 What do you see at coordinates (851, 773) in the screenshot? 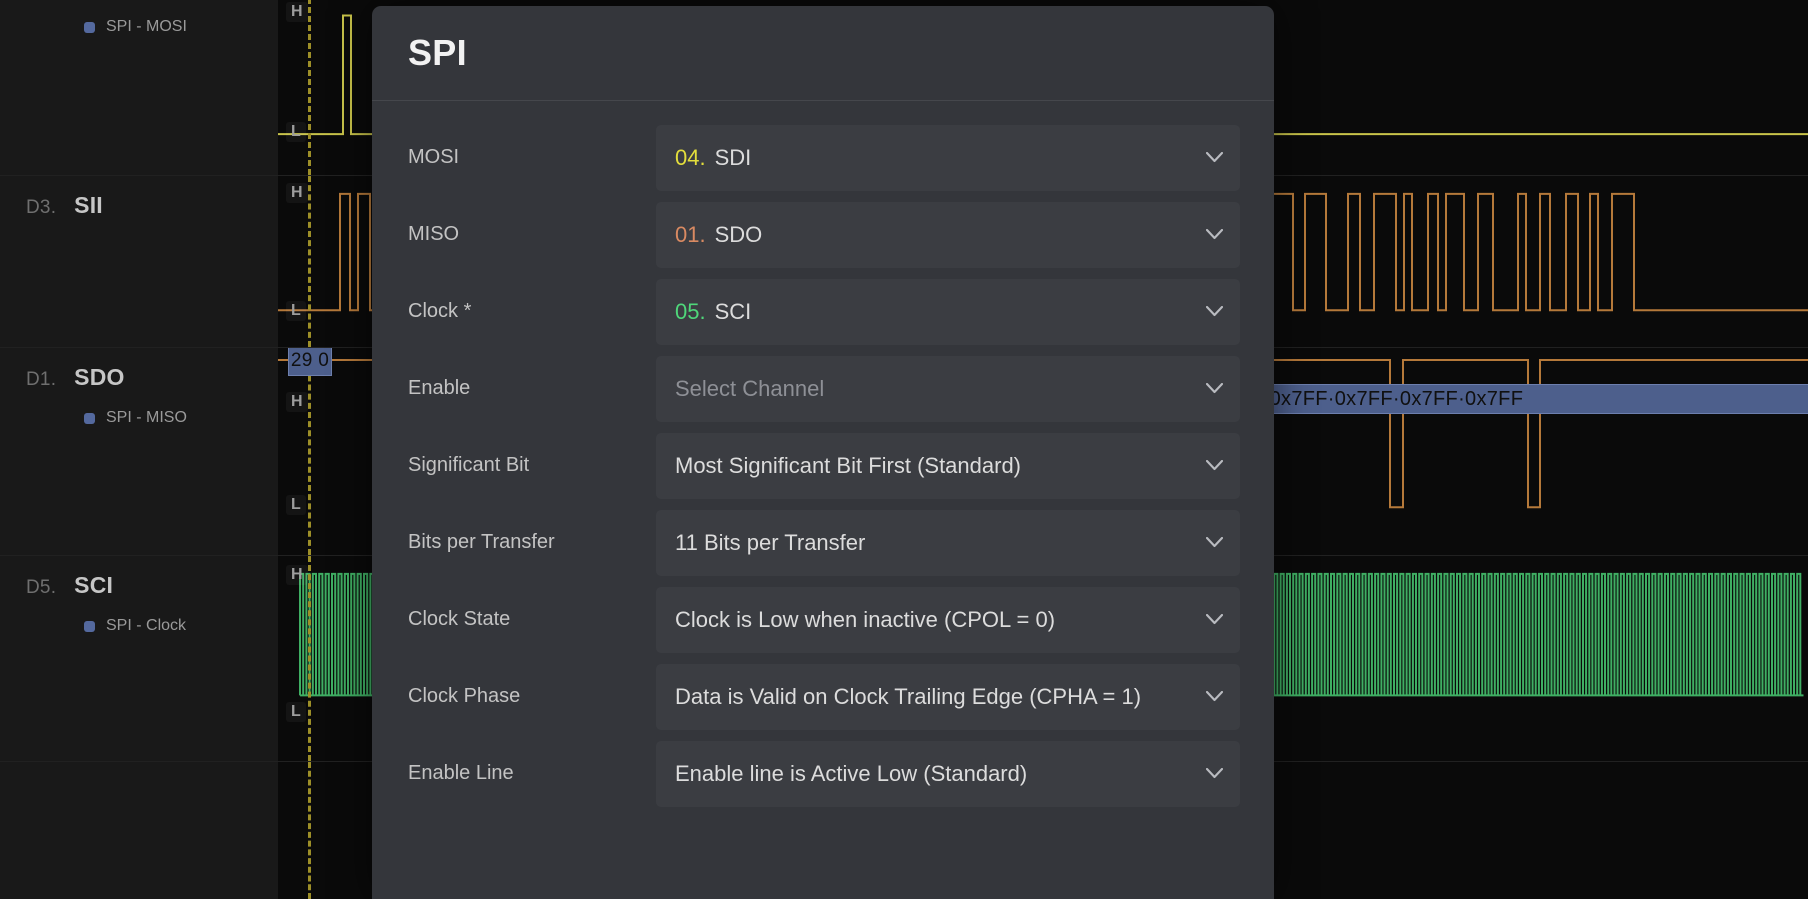
I see `field-value: Enable line is Active Low (Standard)` at bounding box center [851, 773].